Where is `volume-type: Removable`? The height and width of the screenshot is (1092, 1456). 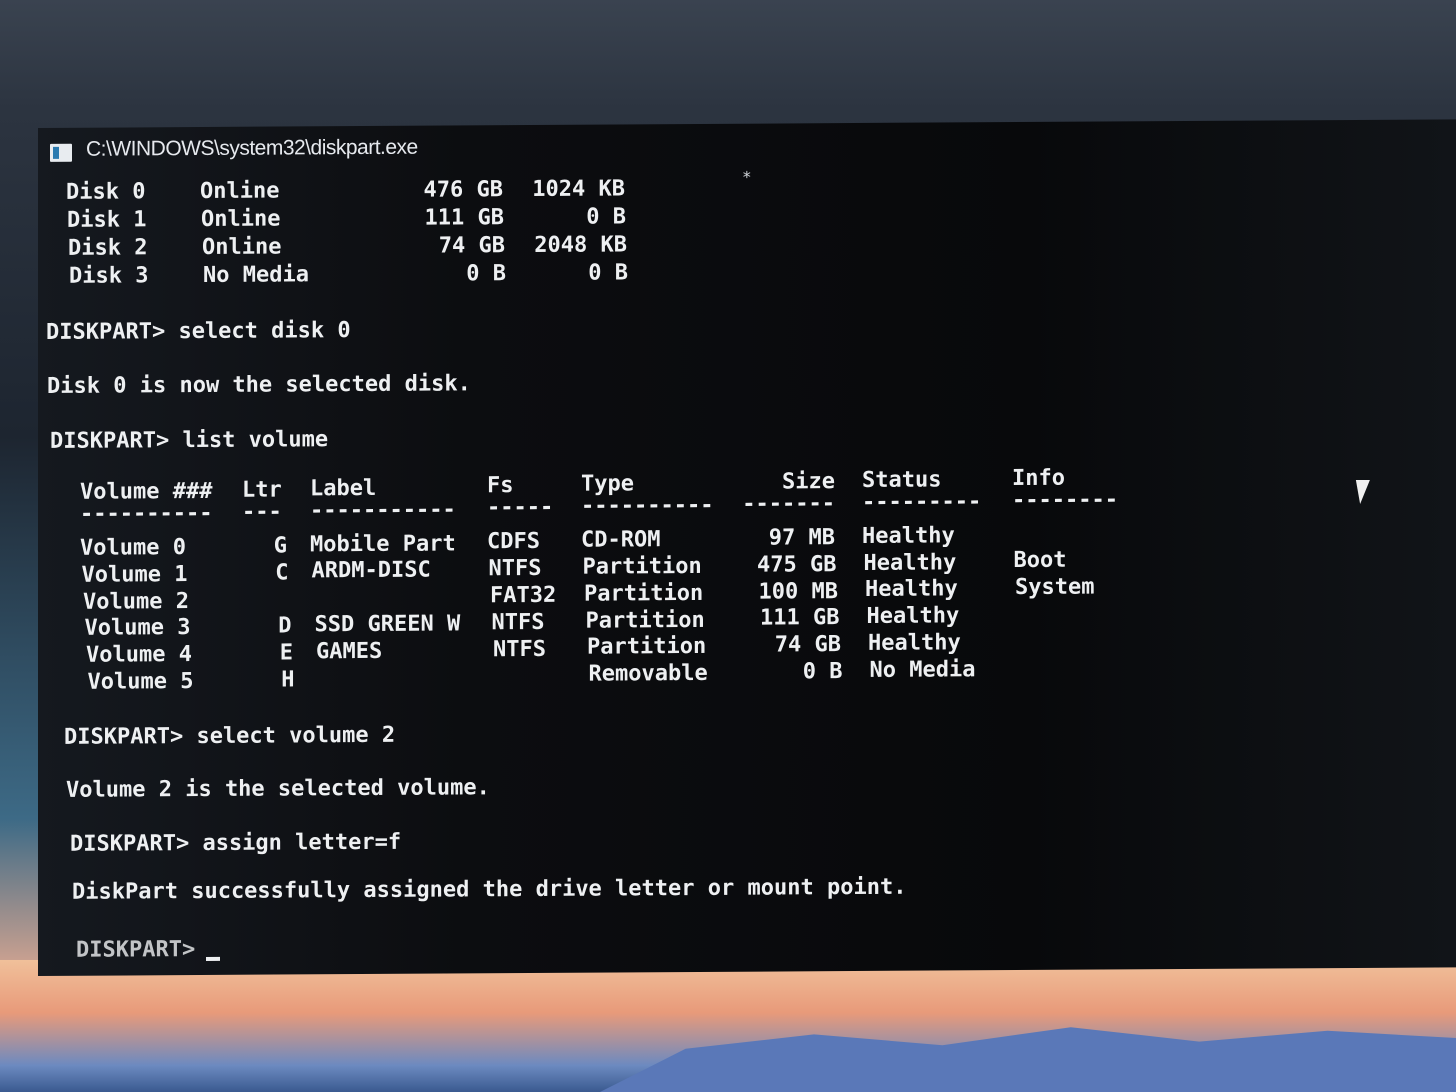 volume-type: Removable is located at coordinates (648, 674).